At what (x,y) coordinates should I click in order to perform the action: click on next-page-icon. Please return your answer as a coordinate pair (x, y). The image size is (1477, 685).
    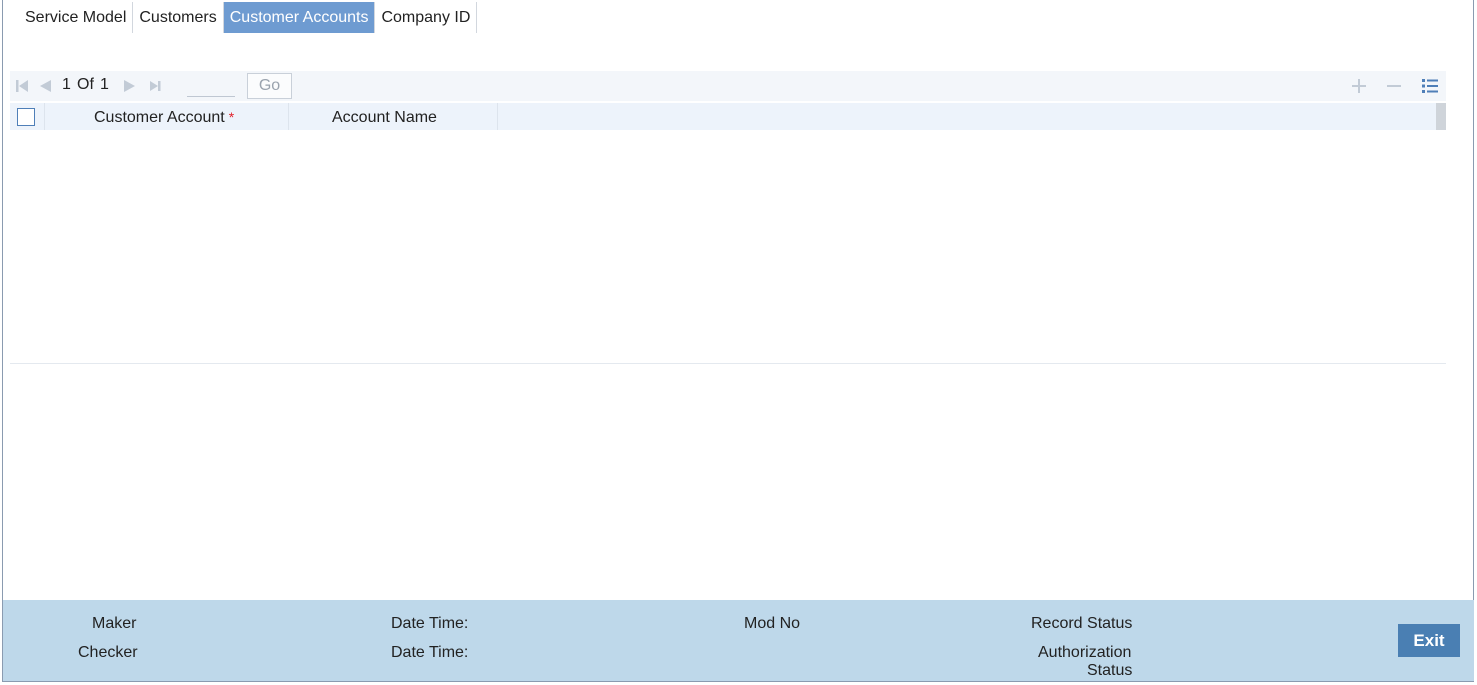
    Looking at the image, I should click on (129, 86).